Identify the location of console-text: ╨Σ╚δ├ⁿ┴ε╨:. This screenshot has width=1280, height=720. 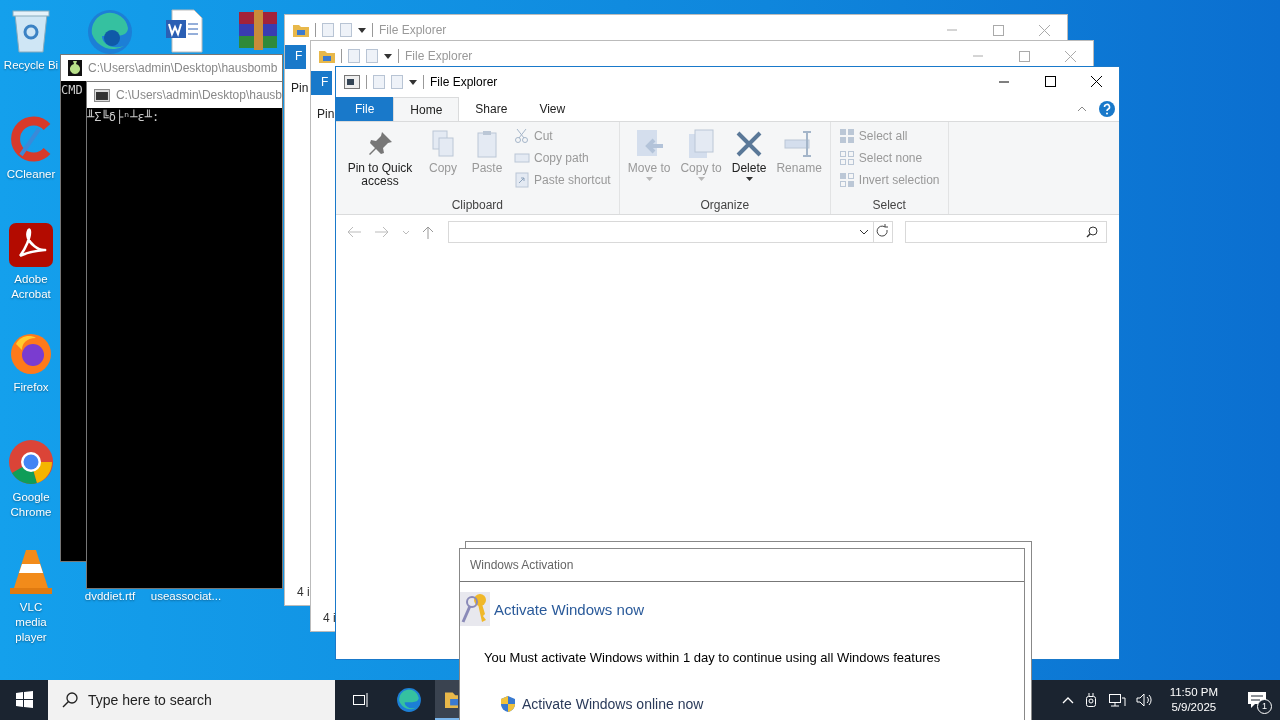
(123, 117).